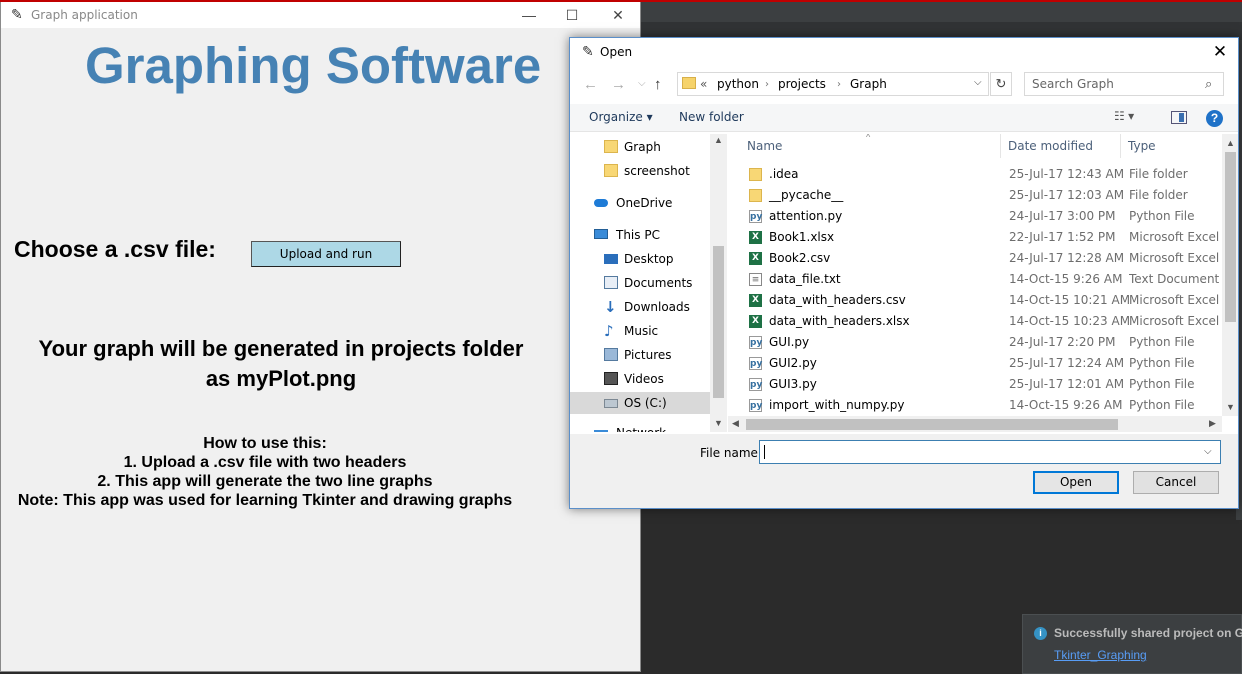 The width and height of the screenshot is (1242, 674). What do you see at coordinates (755, 237) in the screenshot?
I see `excel-file-icon: X` at bounding box center [755, 237].